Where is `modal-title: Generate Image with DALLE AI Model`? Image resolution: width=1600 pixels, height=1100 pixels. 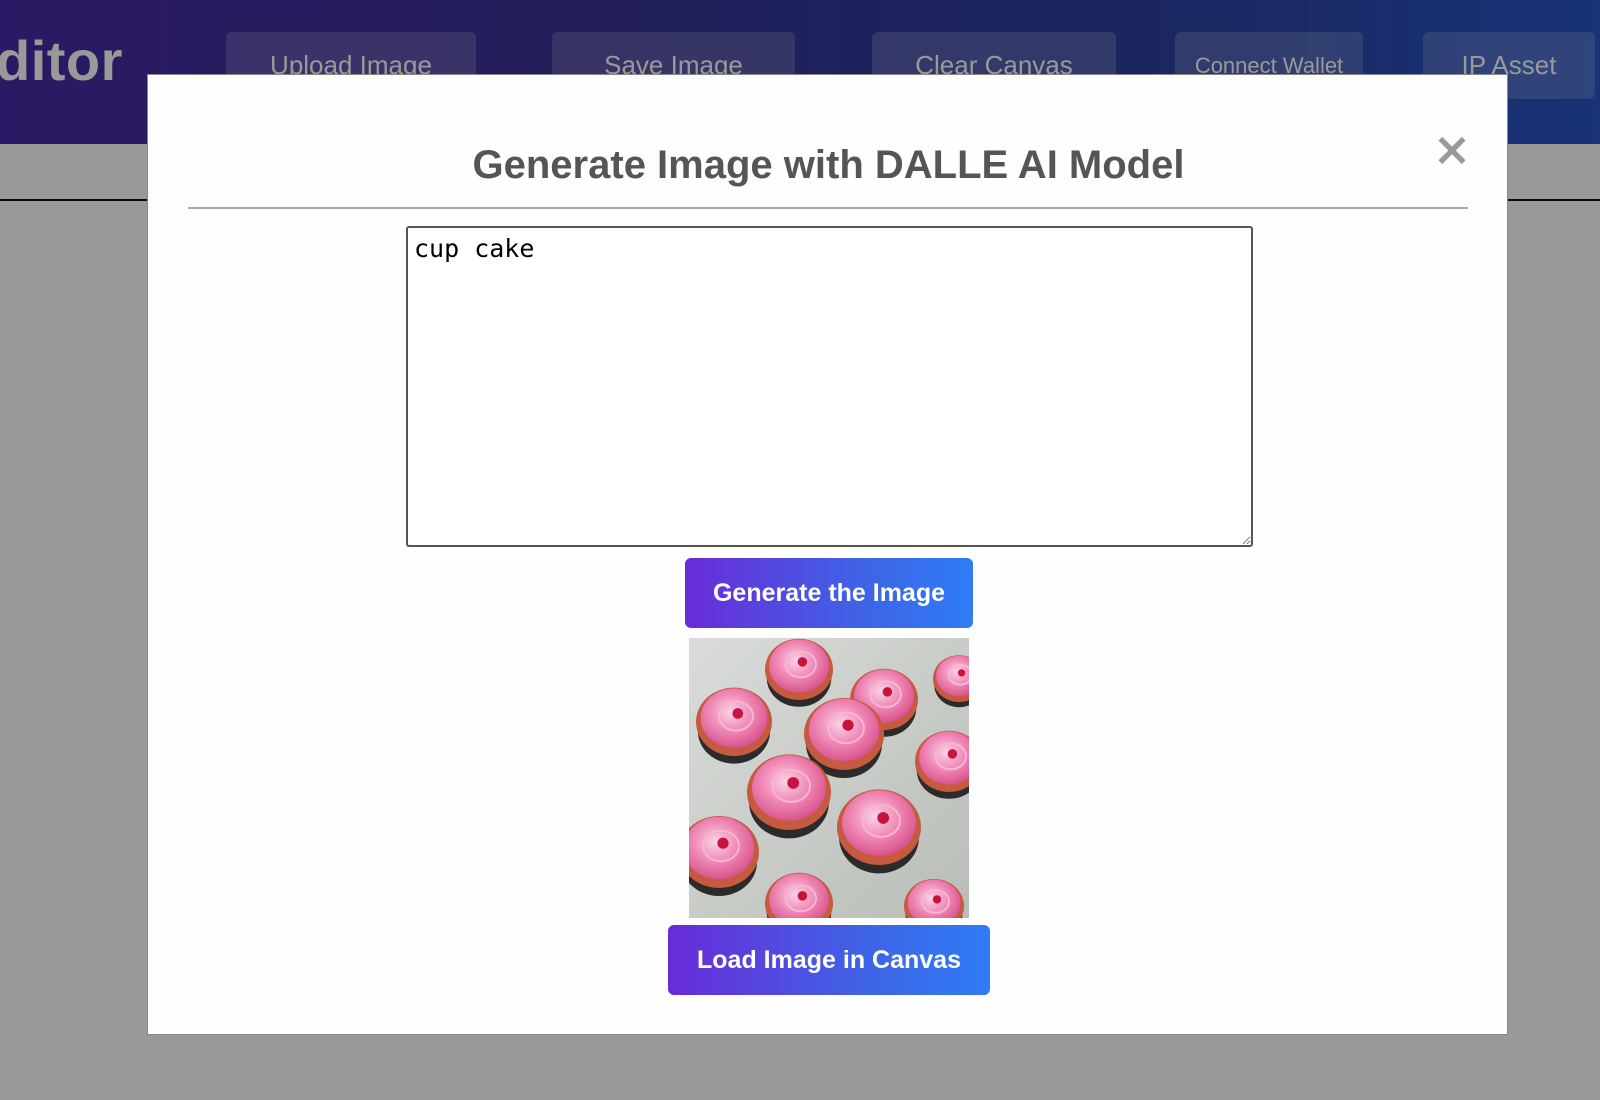 modal-title: Generate Image with DALLE AI Model is located at coordinates (828, 165).